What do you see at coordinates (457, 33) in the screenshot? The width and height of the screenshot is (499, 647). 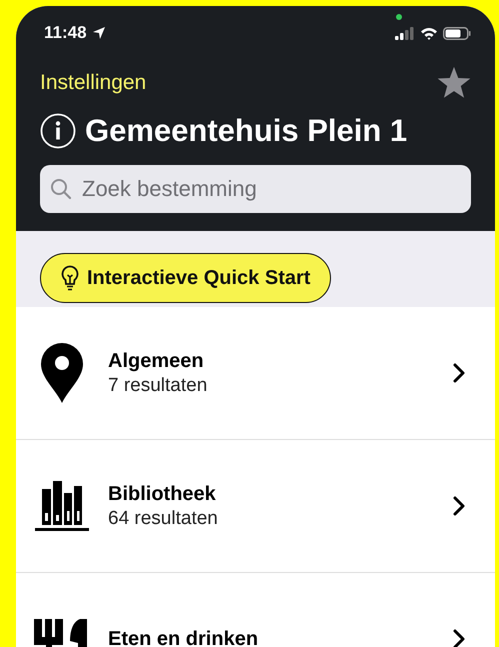 I see `battery-icon` at bounding box center [457, 33].